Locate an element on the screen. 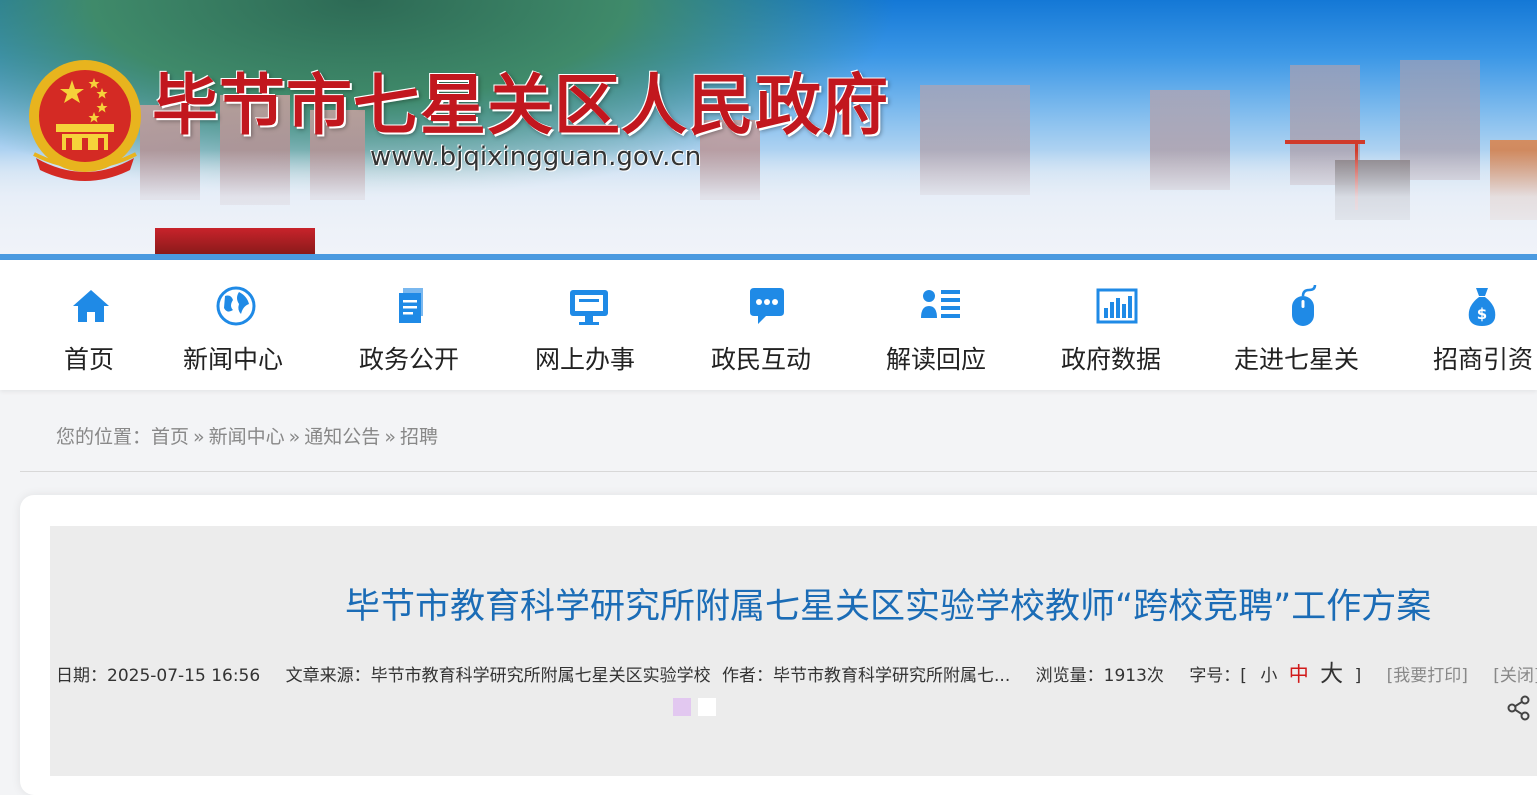  breadcrumb-link-recruitment: 招聘 is located at coordinates (419, 437).